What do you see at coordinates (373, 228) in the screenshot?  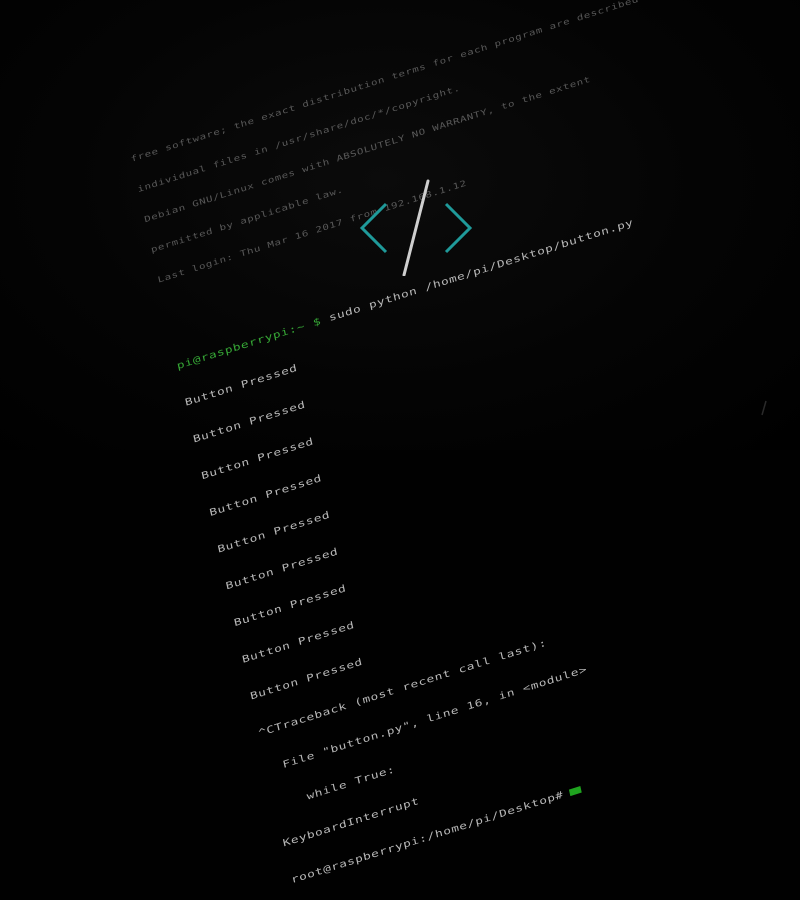 I see `left-bracket` at bounding box center [373, 228].